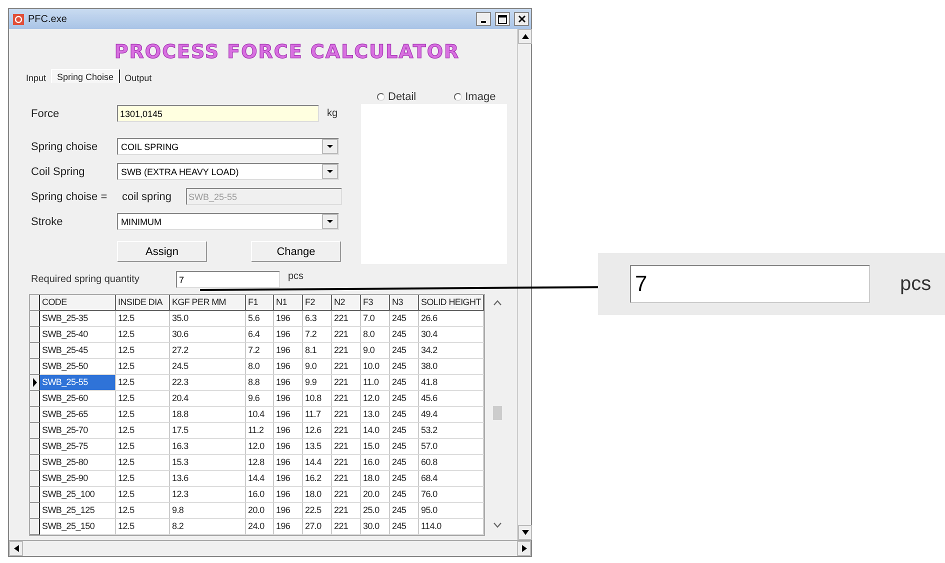  I want to click on table-cell: 16.0, so click(260, 495).